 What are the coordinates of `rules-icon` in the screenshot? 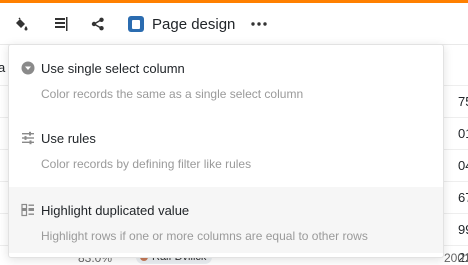 It's located at (28, 138).